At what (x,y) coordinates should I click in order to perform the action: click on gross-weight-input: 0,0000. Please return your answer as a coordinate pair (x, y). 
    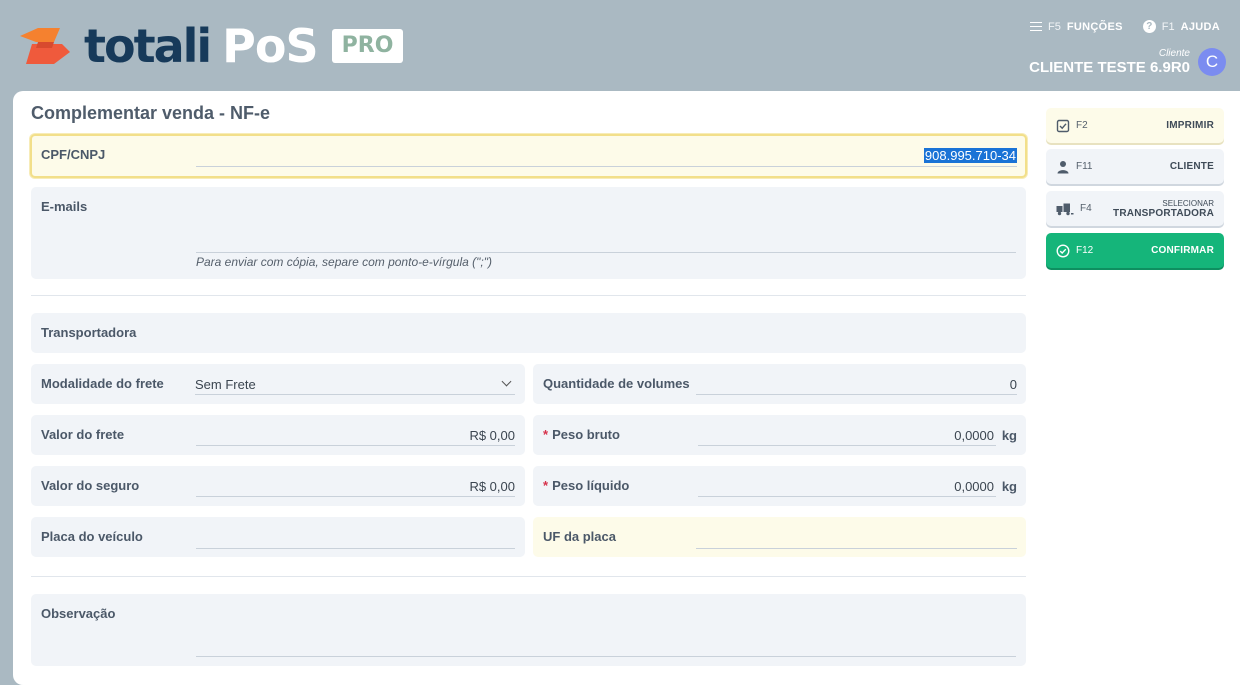
    Looking at the image, I should click on (974, 435).